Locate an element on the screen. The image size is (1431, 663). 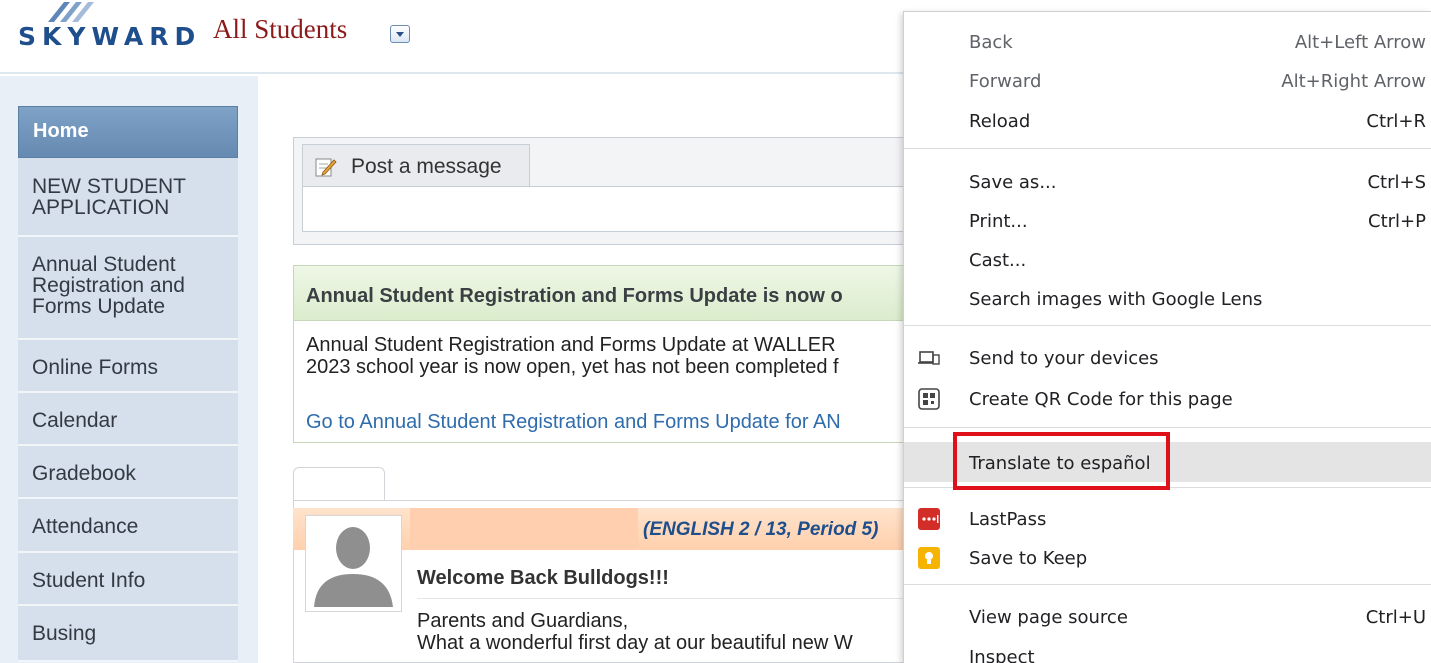
menu-item-shortcut: Alt+Right Arrow is located at coordinates (1353, 81).